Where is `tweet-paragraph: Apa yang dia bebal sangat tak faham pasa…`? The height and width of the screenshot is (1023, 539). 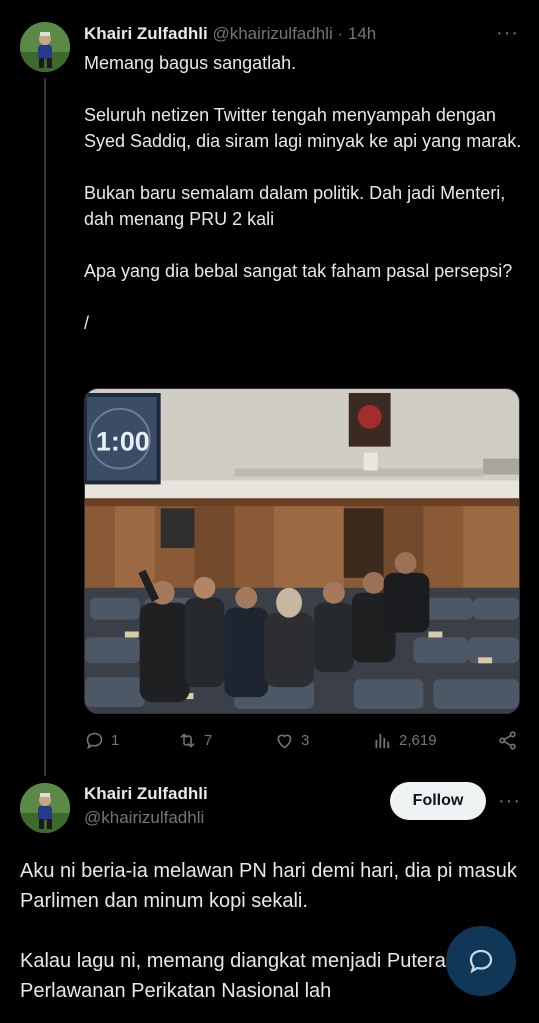 tweet-paragraph: Apa yang dia bebal sangat tak faham pasa… is located at coordinates (298, 271).